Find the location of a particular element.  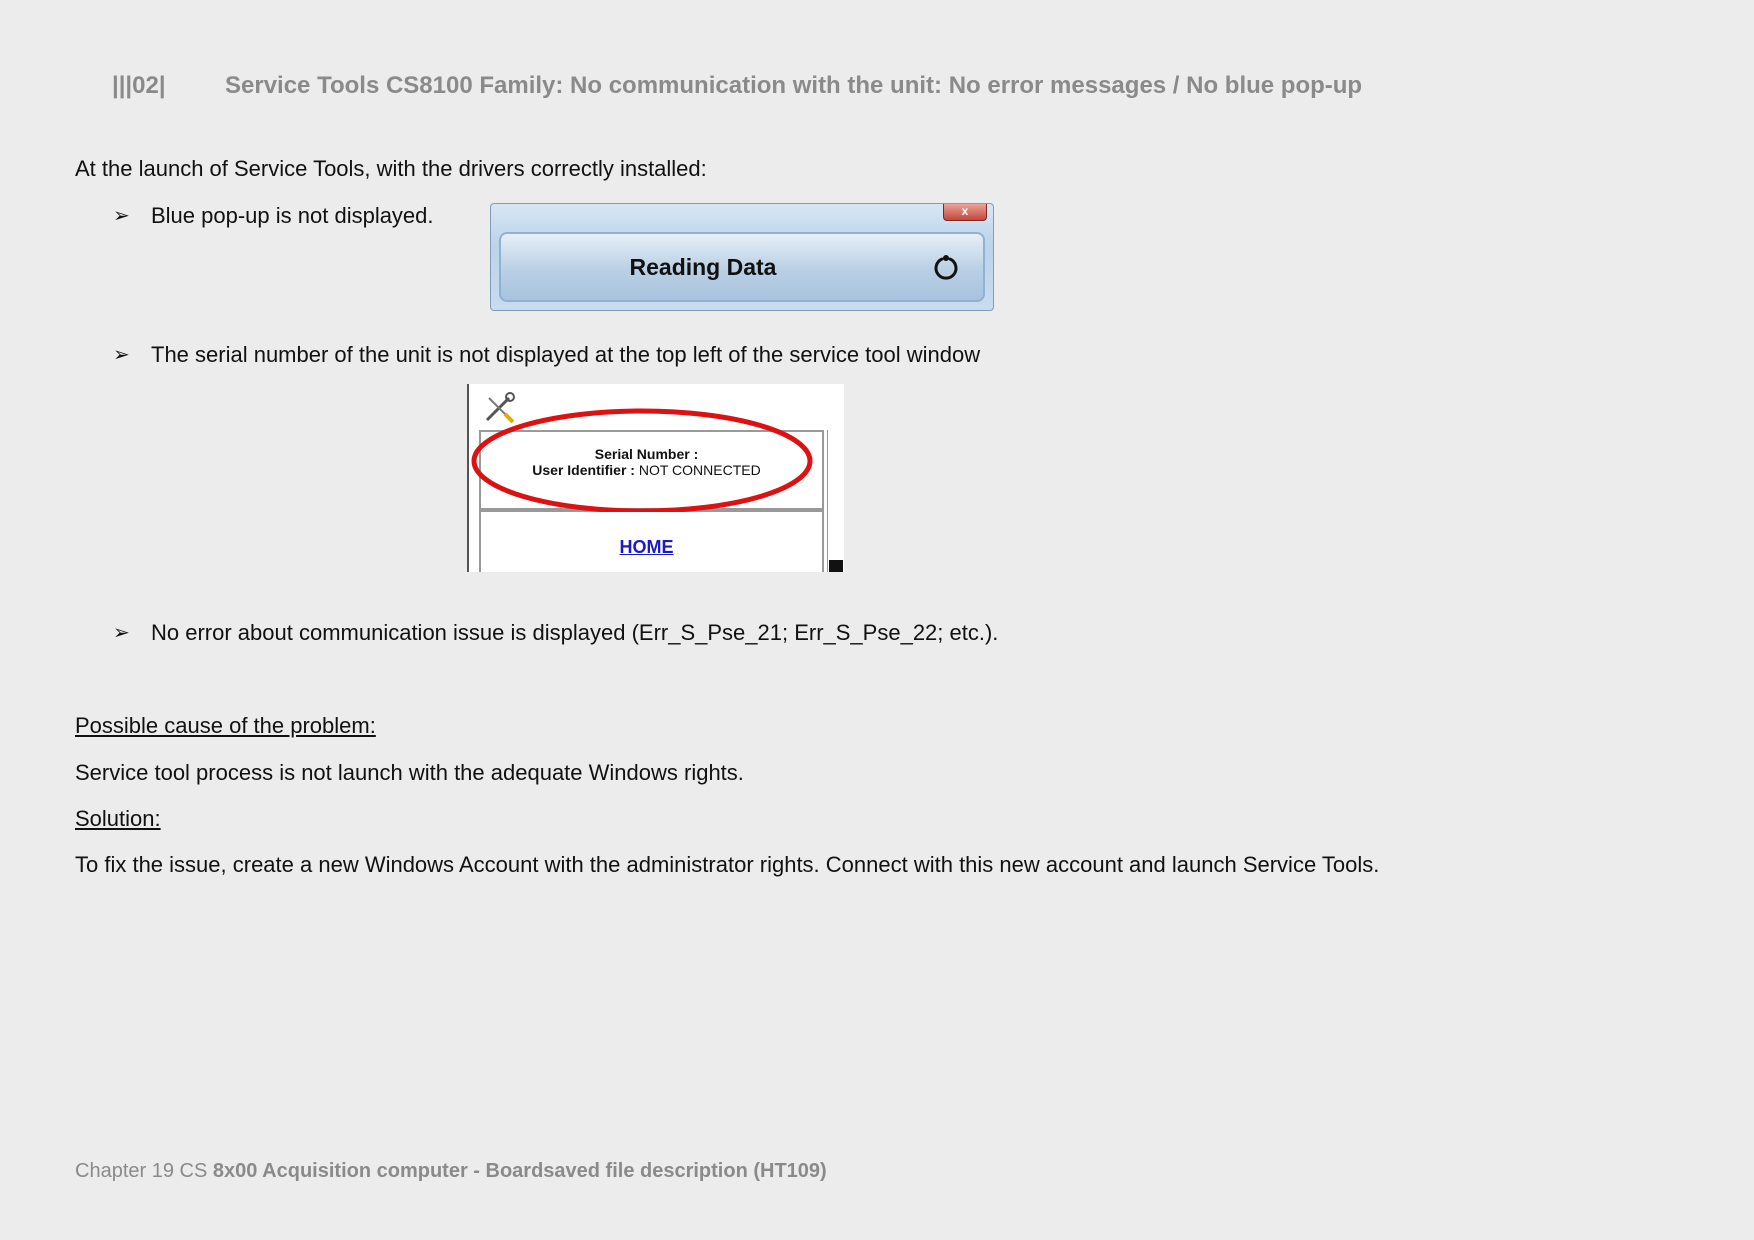

solution-heading: Solution: is located at coordinates (118, 818).